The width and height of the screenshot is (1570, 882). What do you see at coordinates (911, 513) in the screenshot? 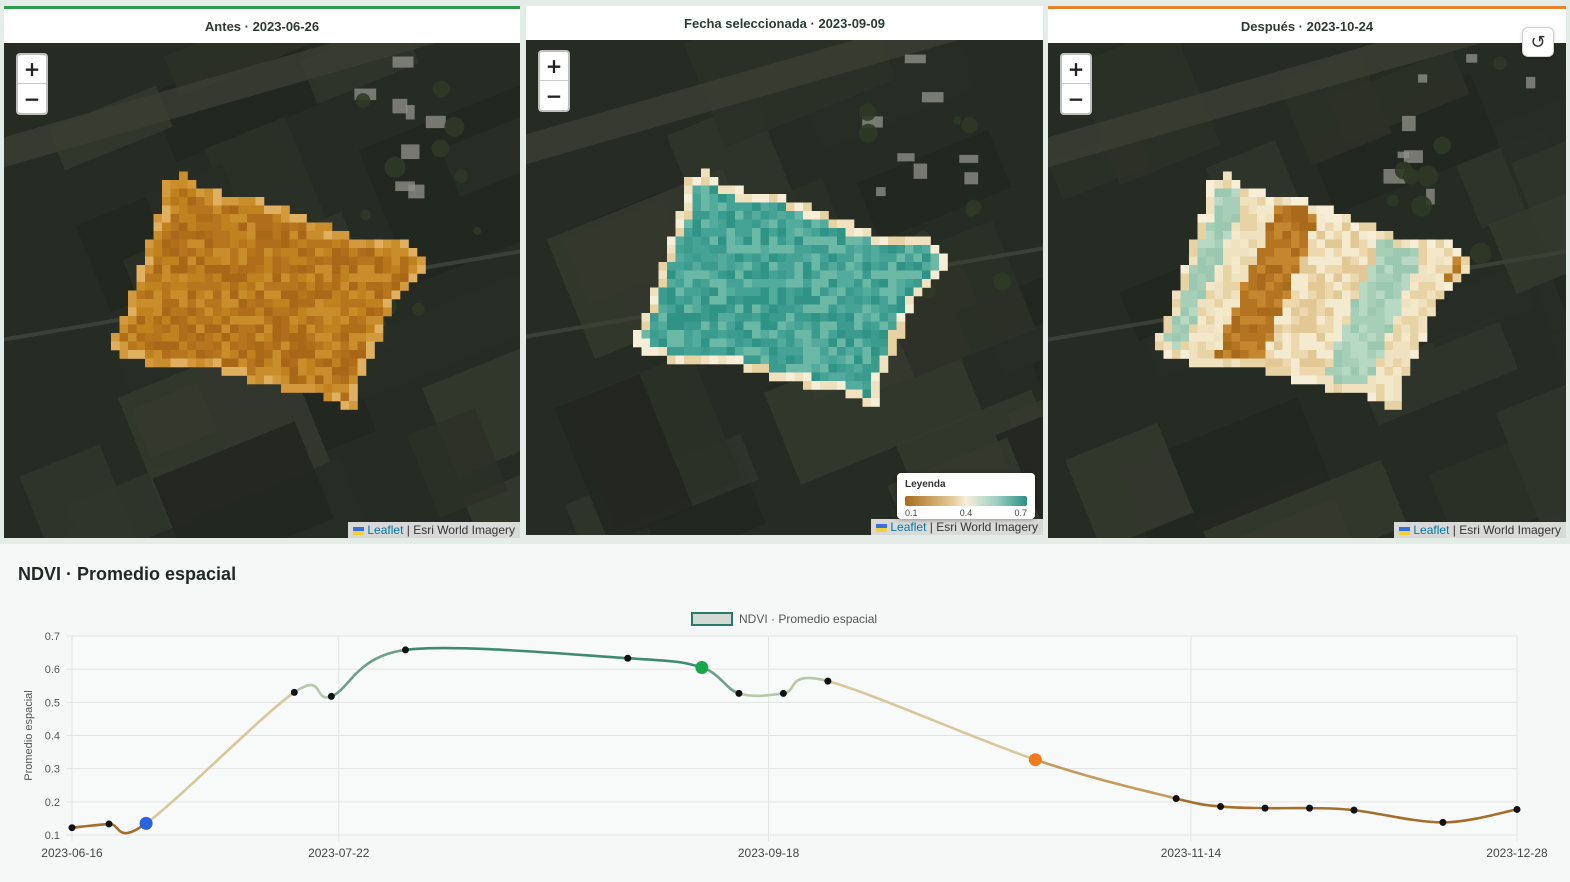
I see `legend-min: 0.1` at bounding box center [911, 513].